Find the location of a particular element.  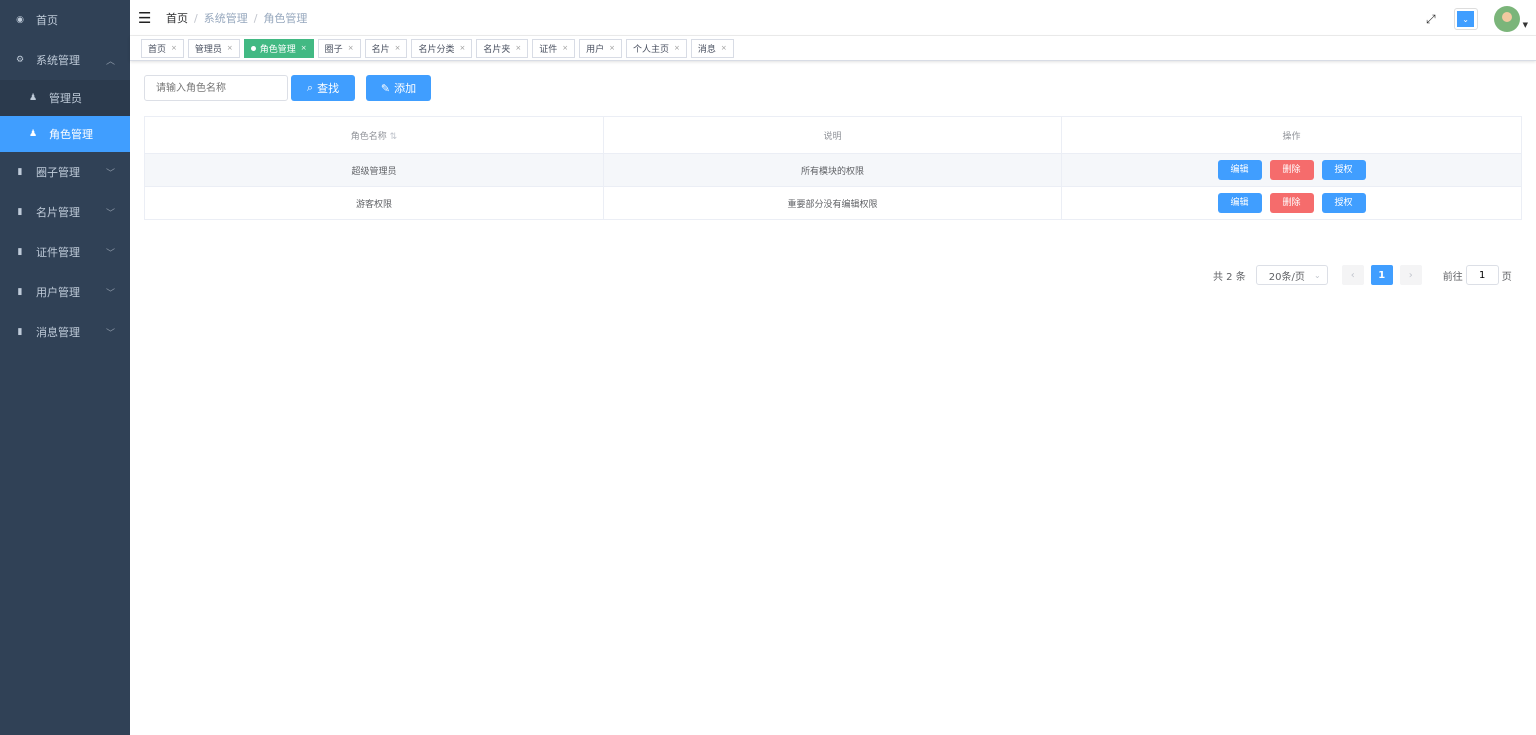

tag-10: 消息 × is located at coordinates (712, 48).